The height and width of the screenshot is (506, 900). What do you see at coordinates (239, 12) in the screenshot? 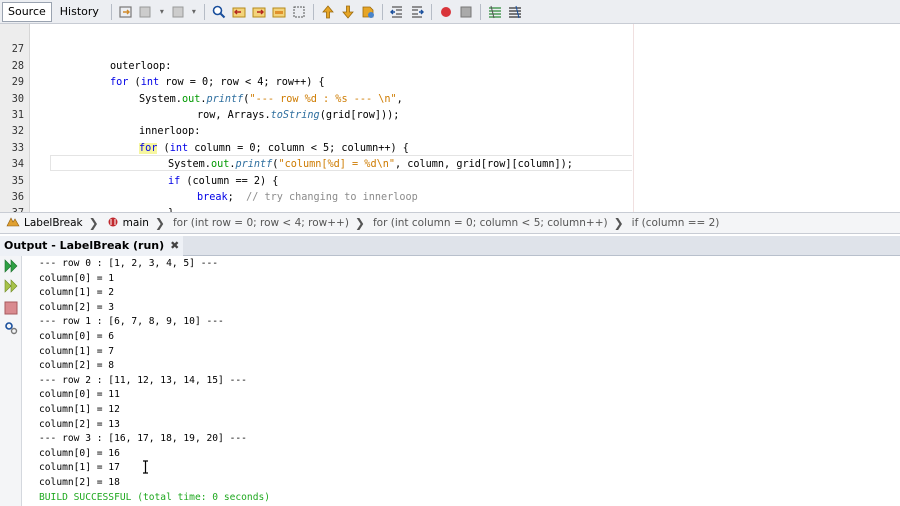
I see `find-previous-icon` at bounding box center [239, 12].